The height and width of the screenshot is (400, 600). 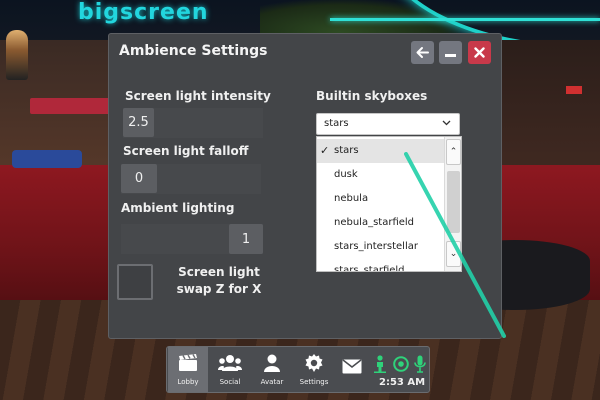 I want to click on skybox-option-stars-starfield: stars_starfield, so click(x=381, y=265).